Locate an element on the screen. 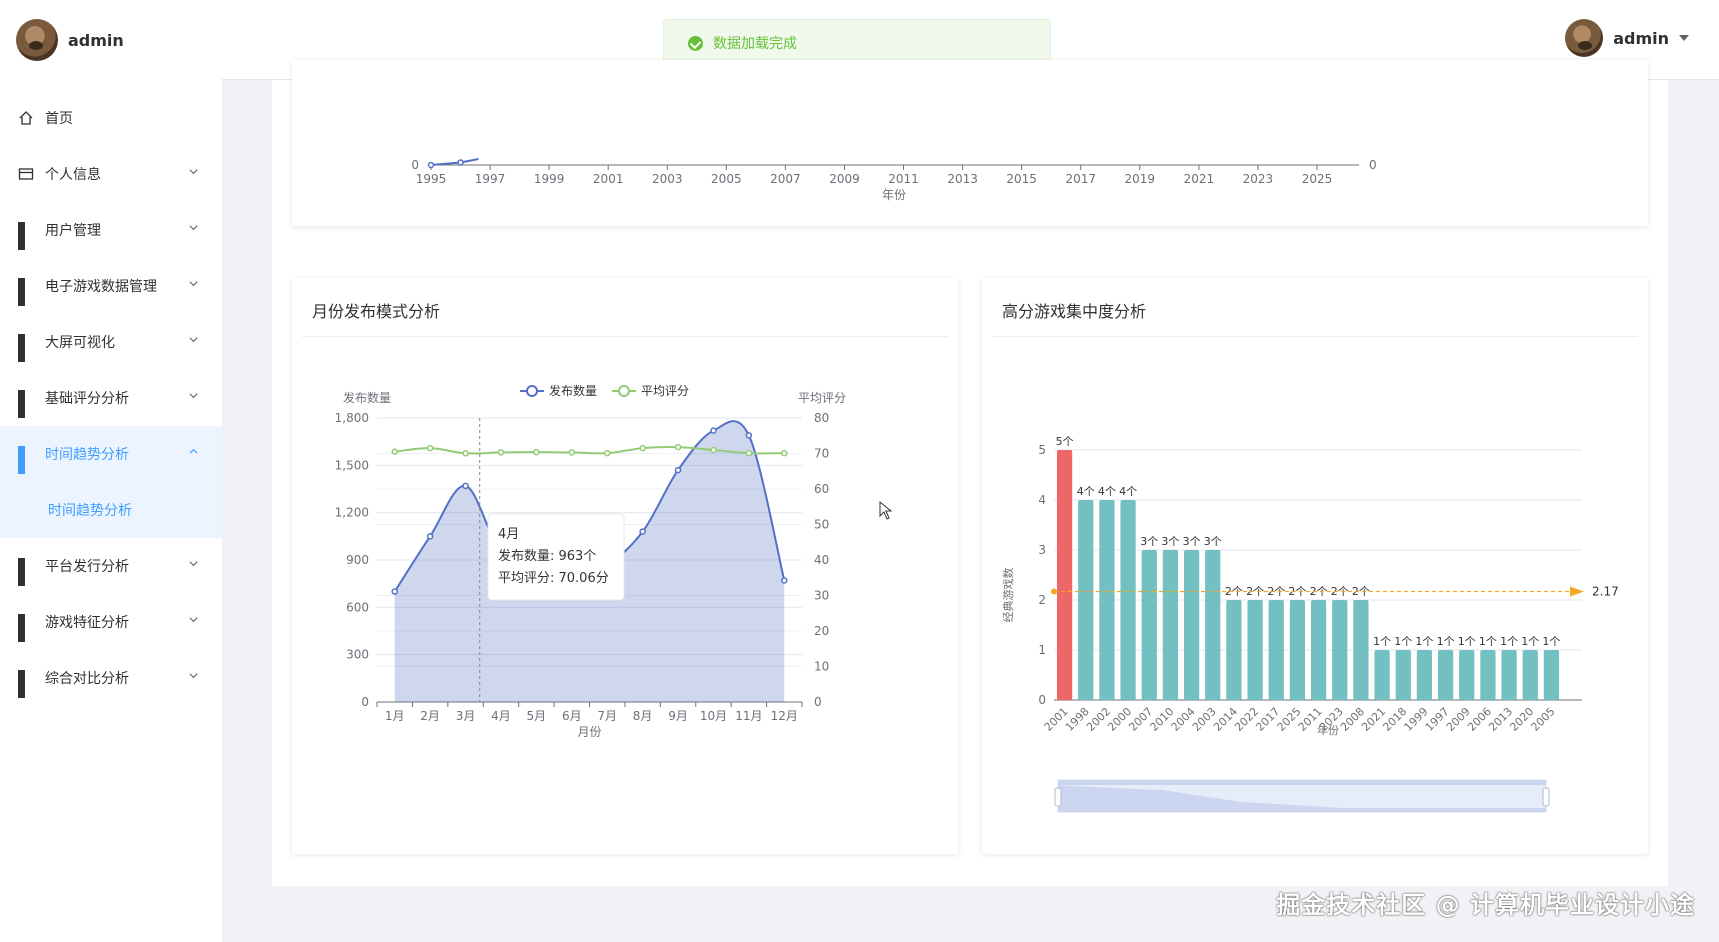 The image size is (1719, 942). x-tick-label: 3月 is located at coordinates (466, 716).